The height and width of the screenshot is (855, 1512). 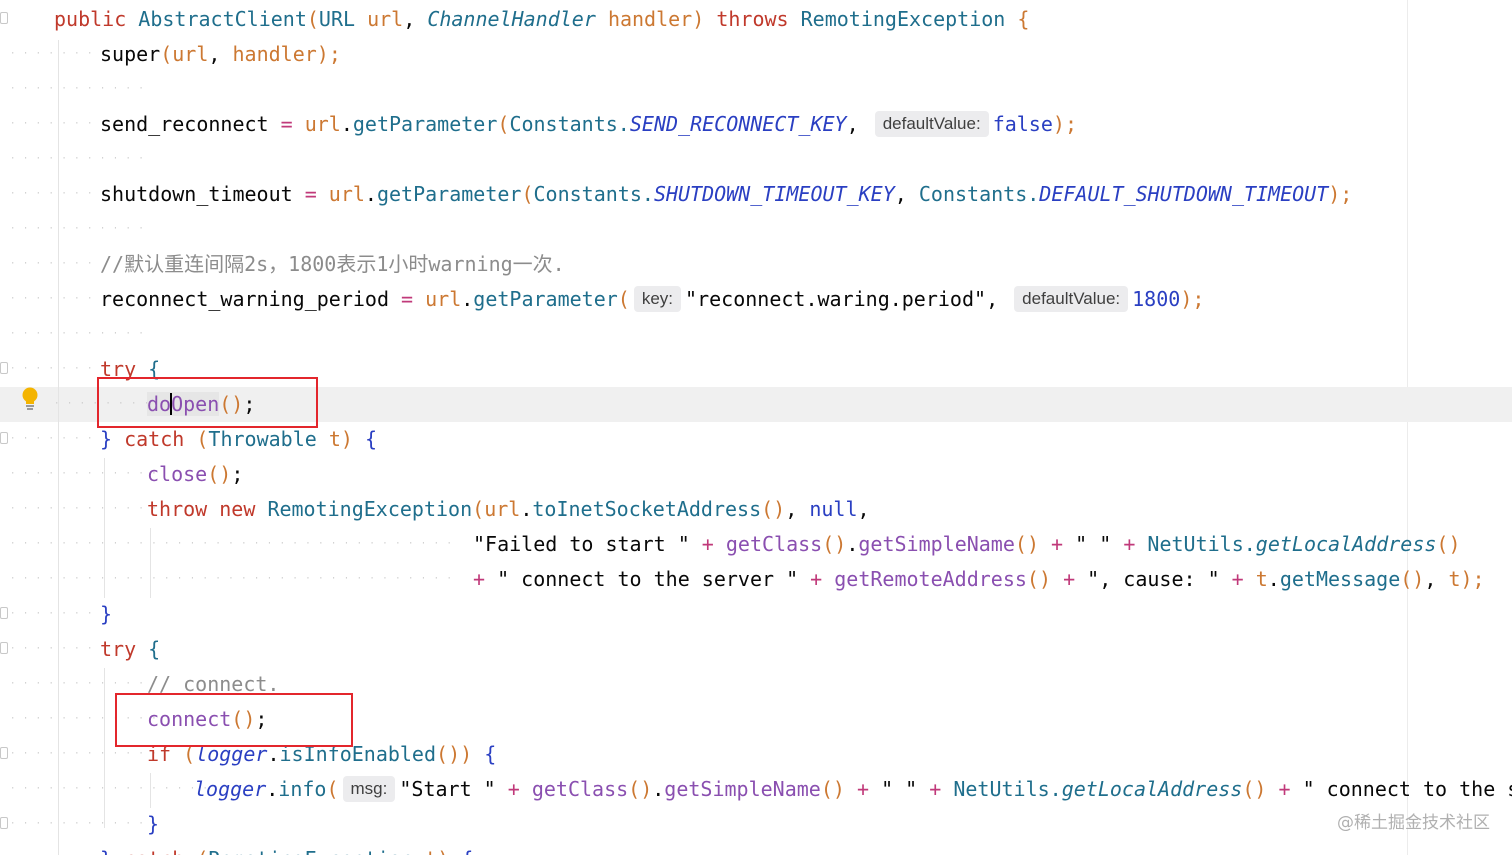 I want to click on code-line: try {, so click(x=130, y=649).